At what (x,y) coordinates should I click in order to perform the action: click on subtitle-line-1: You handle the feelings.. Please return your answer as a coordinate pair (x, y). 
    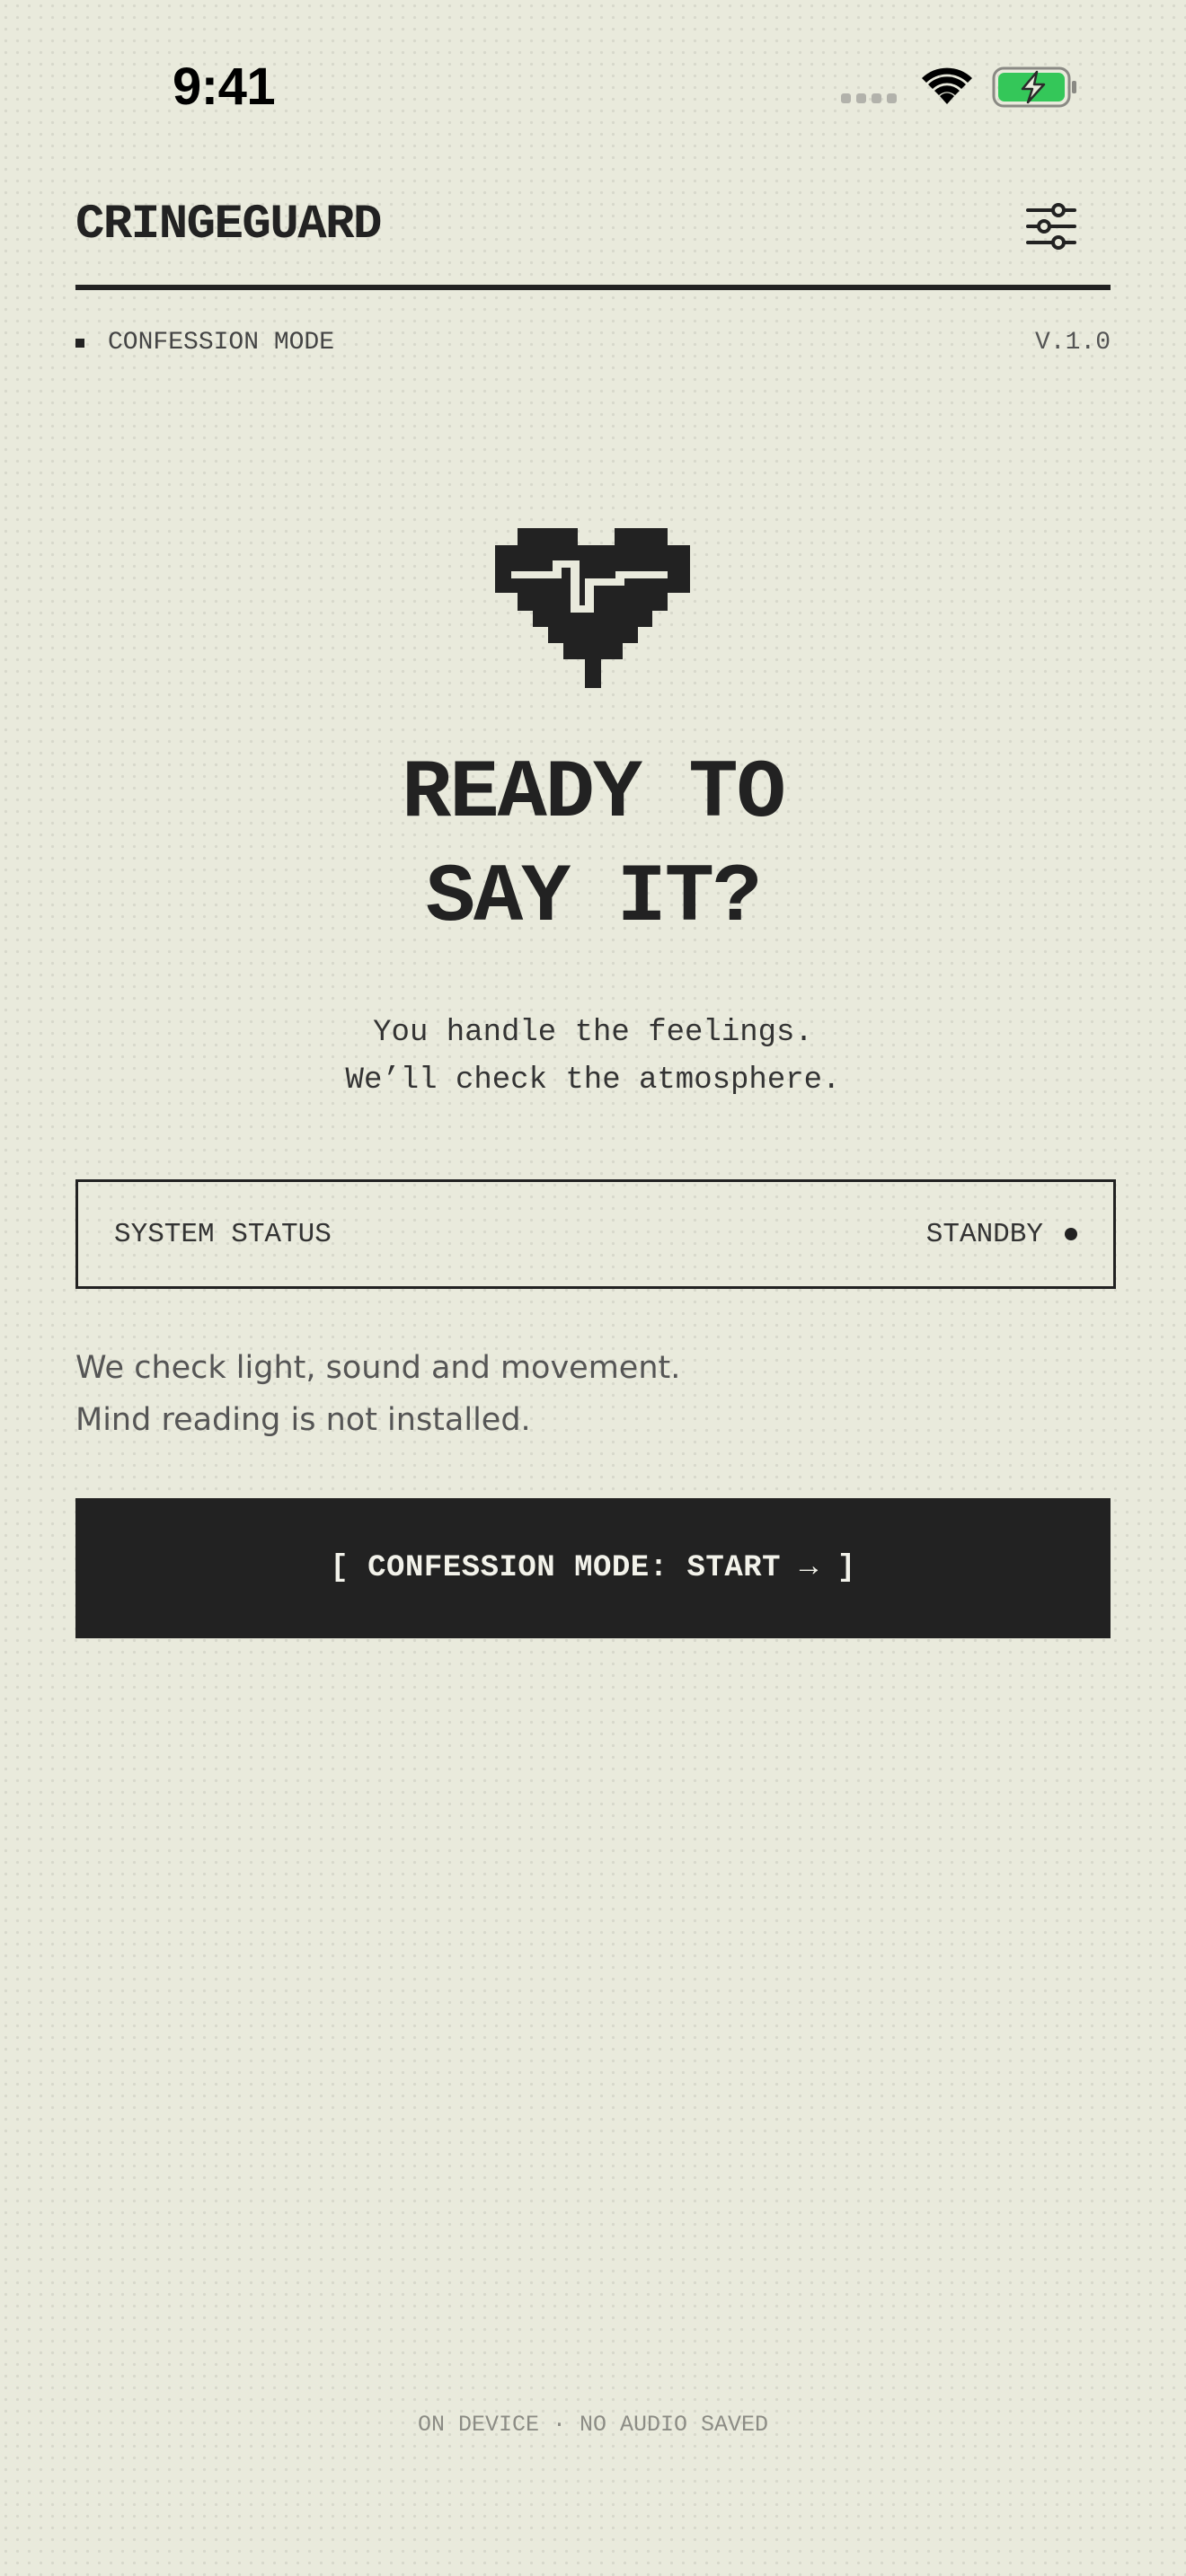
    Looking at the image, I should click on (593, 1033).